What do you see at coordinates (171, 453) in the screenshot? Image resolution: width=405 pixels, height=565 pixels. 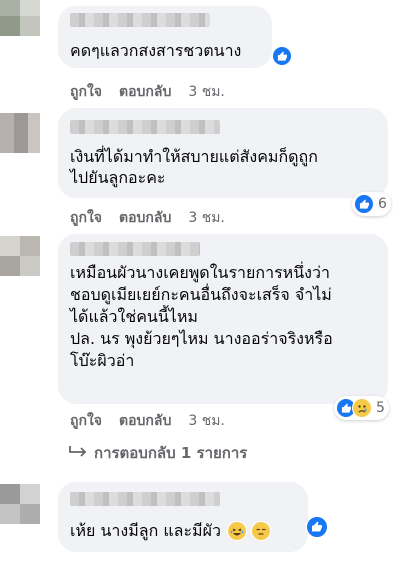 I see `view-replies-label: การตอบกลับ 1 รายการ` at bounding box center [171, 453].